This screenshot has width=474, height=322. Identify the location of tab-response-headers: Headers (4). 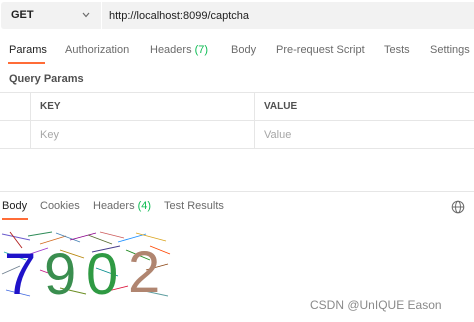
(122, 206).